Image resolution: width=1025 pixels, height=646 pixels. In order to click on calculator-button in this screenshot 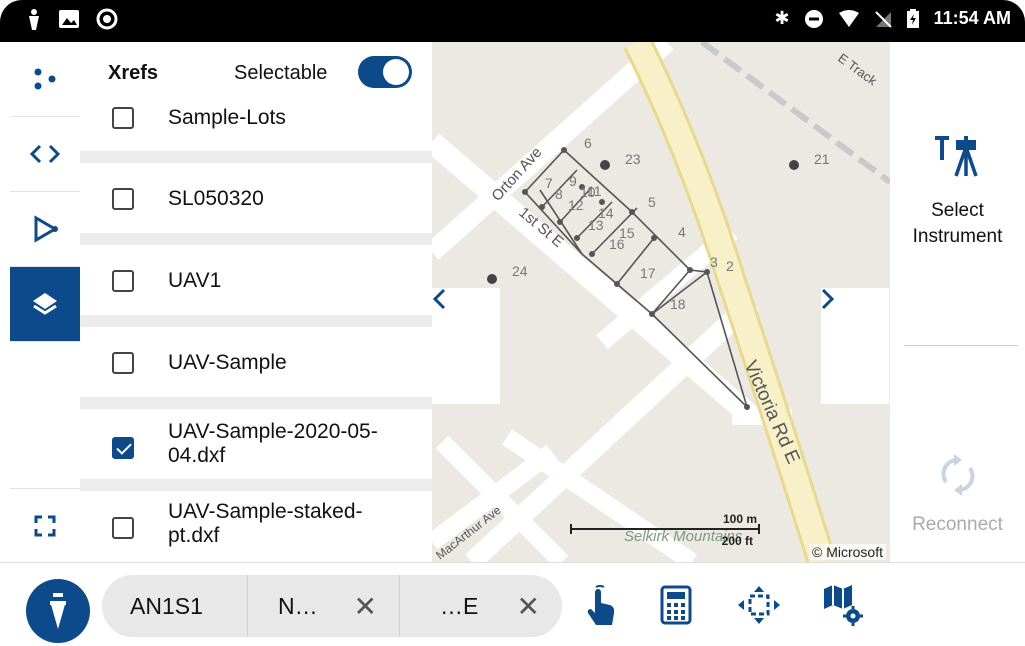, I will do `click(676, 605)`.